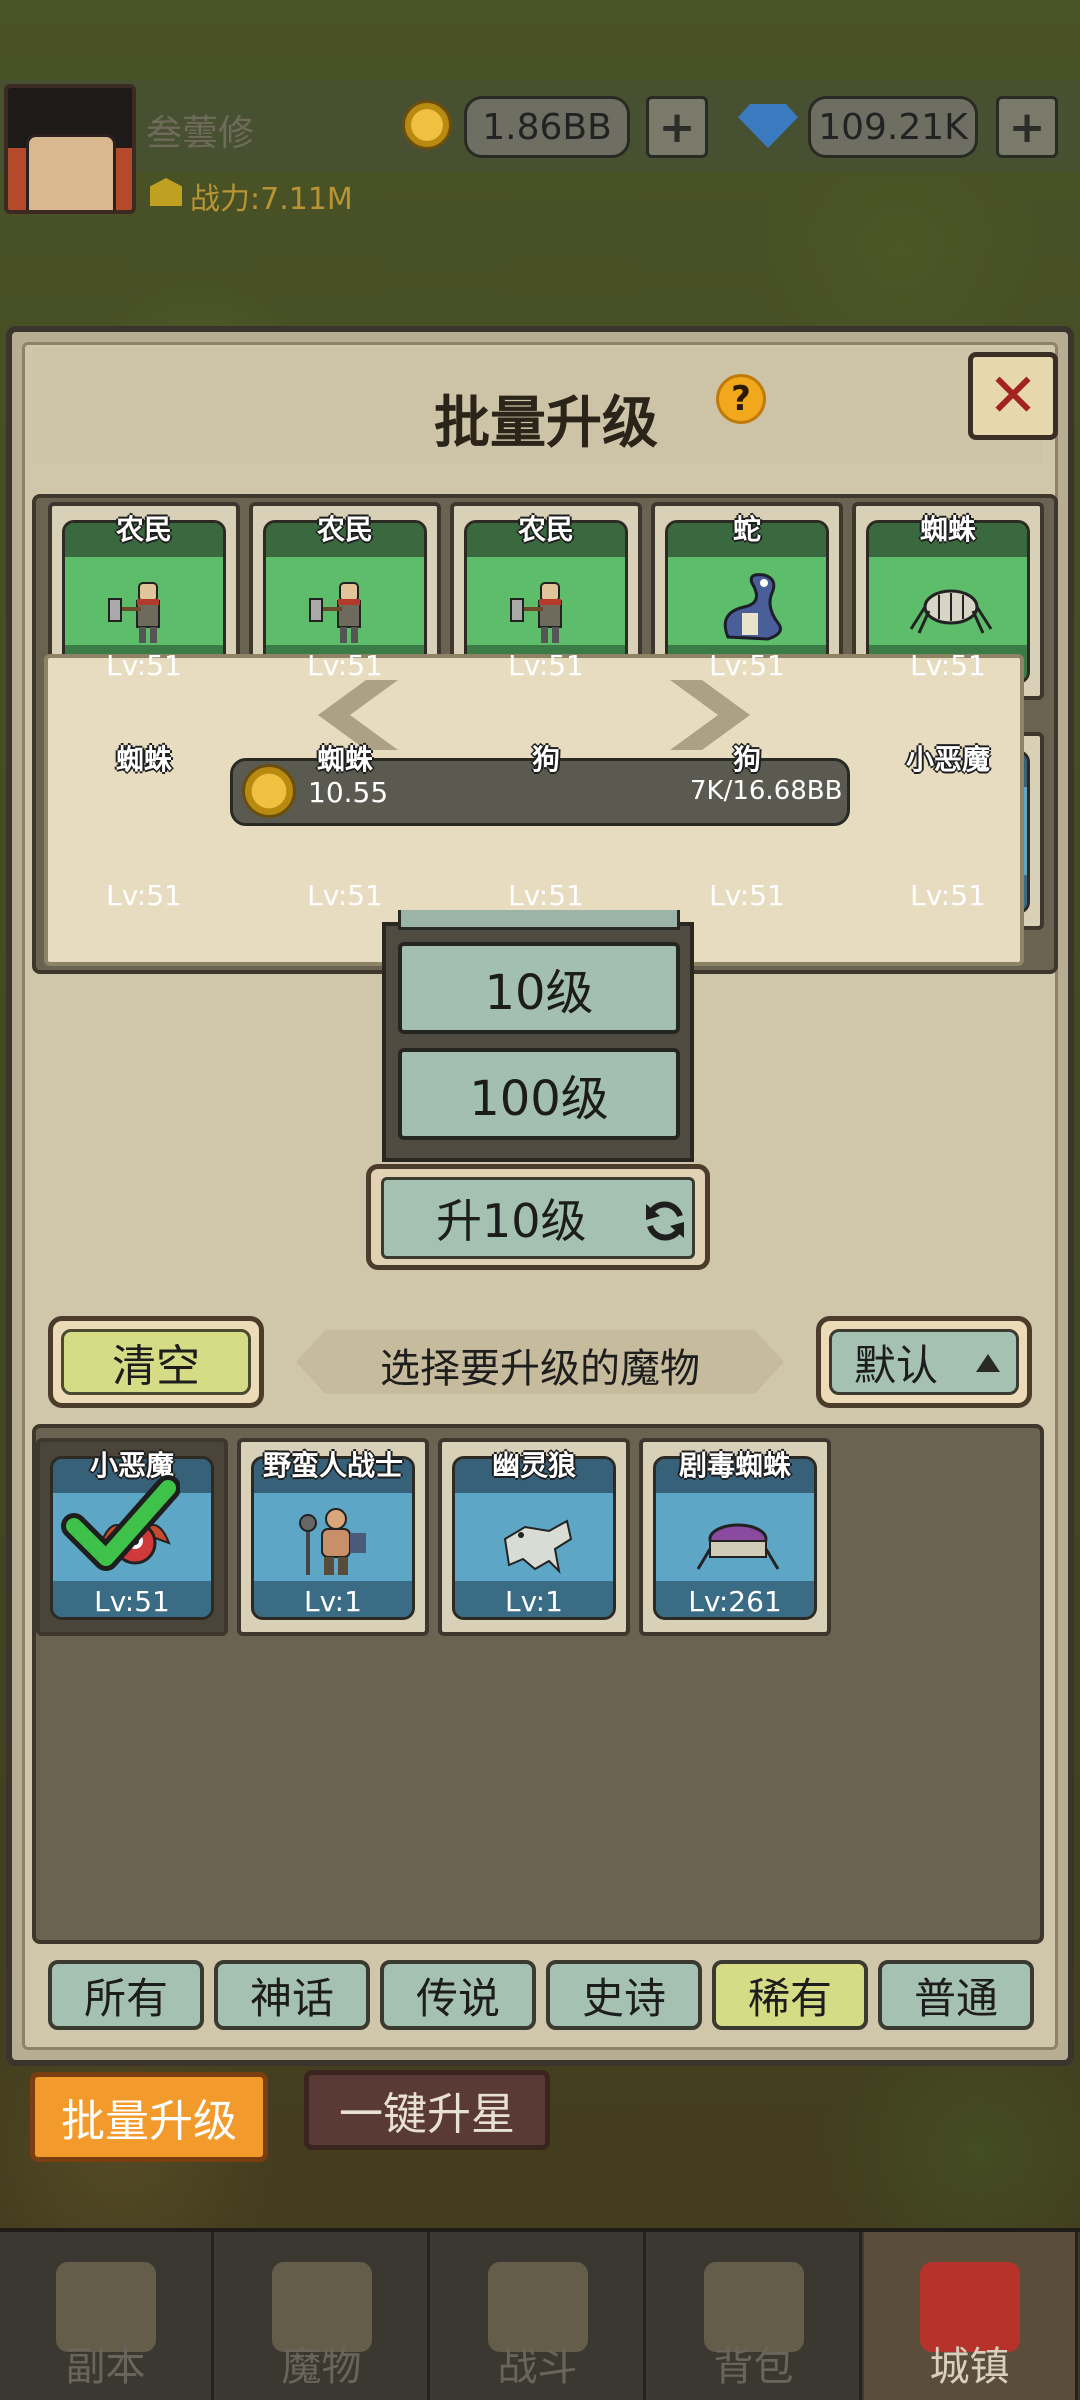 This screenshot has height=2400, width=1080. What do you see at coordinates (271, 199) in the screenshot?
I see `power-value: 战力:7.11M` at bounding box center [271, 199].